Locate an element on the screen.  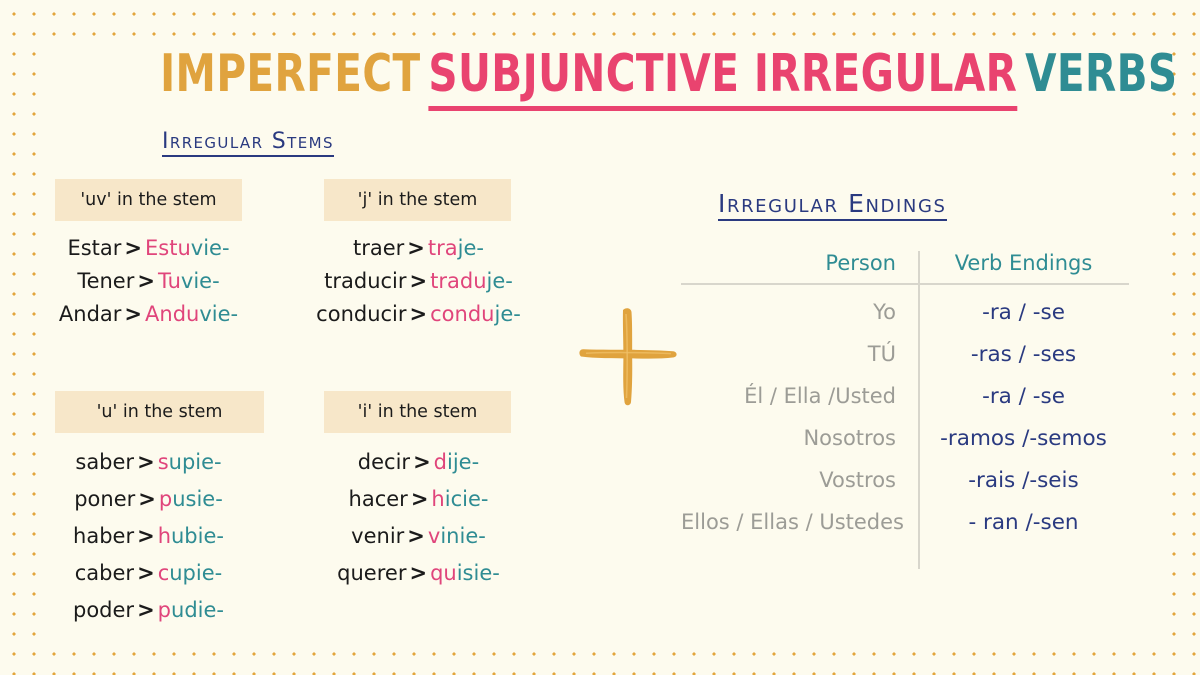
verb-stem-part-a: qu is located at coordinates (443, 573).